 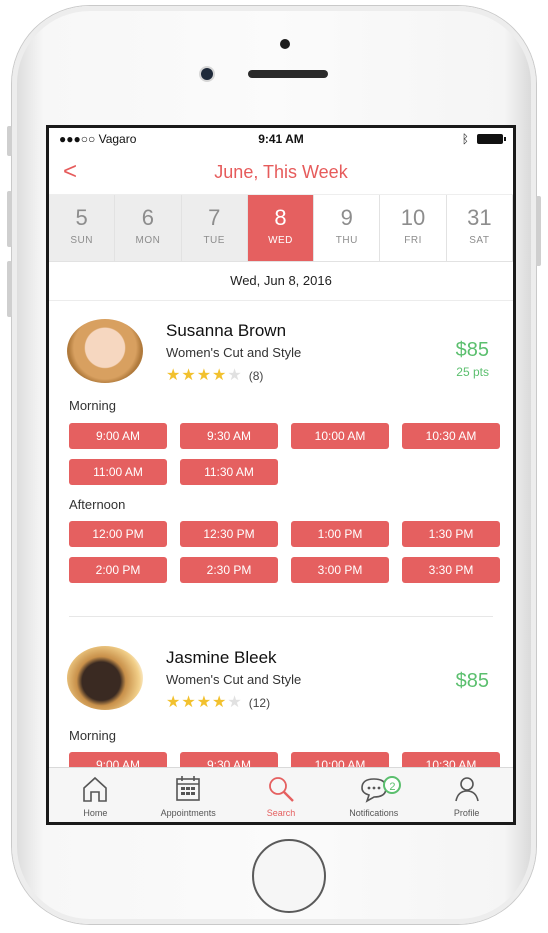 I want to click on day-wed: 8 WED, so click(x=281, y=228).